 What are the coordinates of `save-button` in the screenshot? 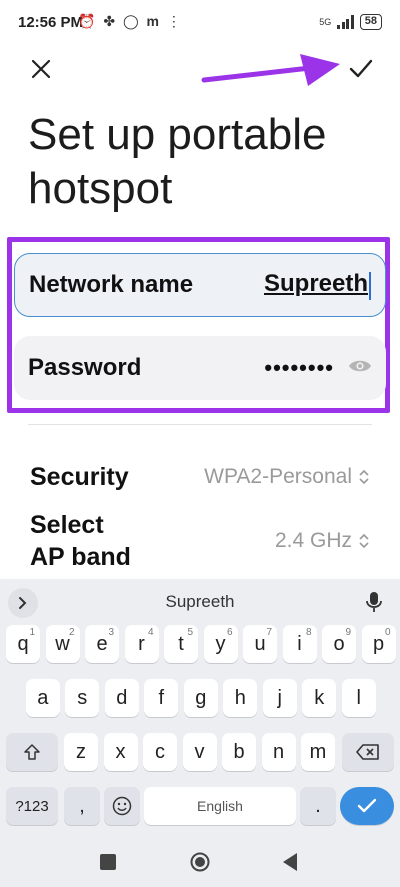 It's located at (361, 69).